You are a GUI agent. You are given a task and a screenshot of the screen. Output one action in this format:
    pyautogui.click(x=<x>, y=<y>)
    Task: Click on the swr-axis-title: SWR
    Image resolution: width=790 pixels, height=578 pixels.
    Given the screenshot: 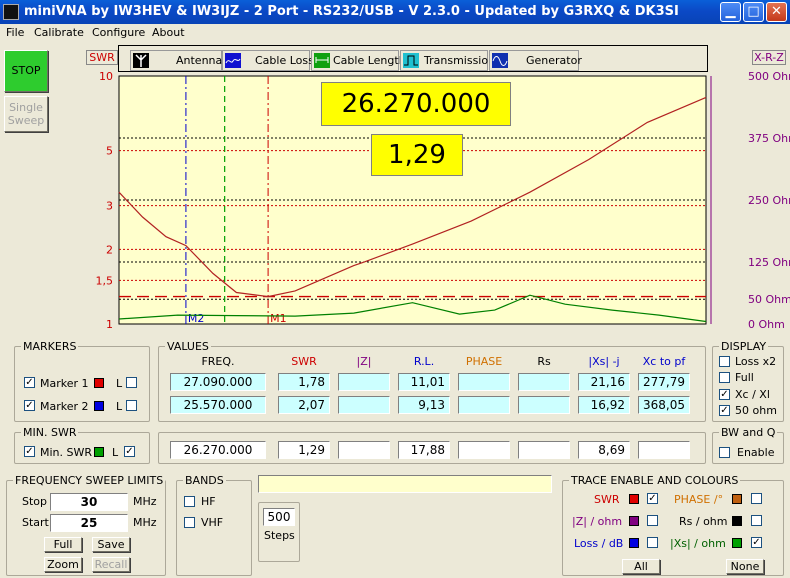 What is the action you would take?
    pyautogui.click(x=102, y=57)
    